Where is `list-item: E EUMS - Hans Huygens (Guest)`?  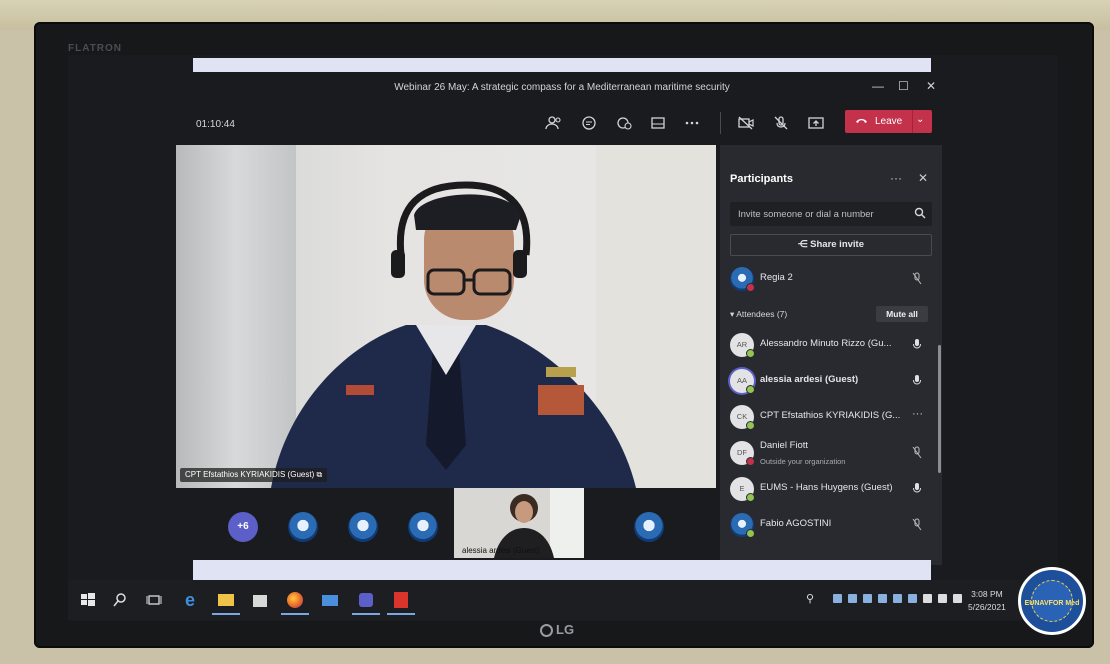 list-item: E EUMS - Hans Huygens (Guest) is located at coordinates (831, 489).